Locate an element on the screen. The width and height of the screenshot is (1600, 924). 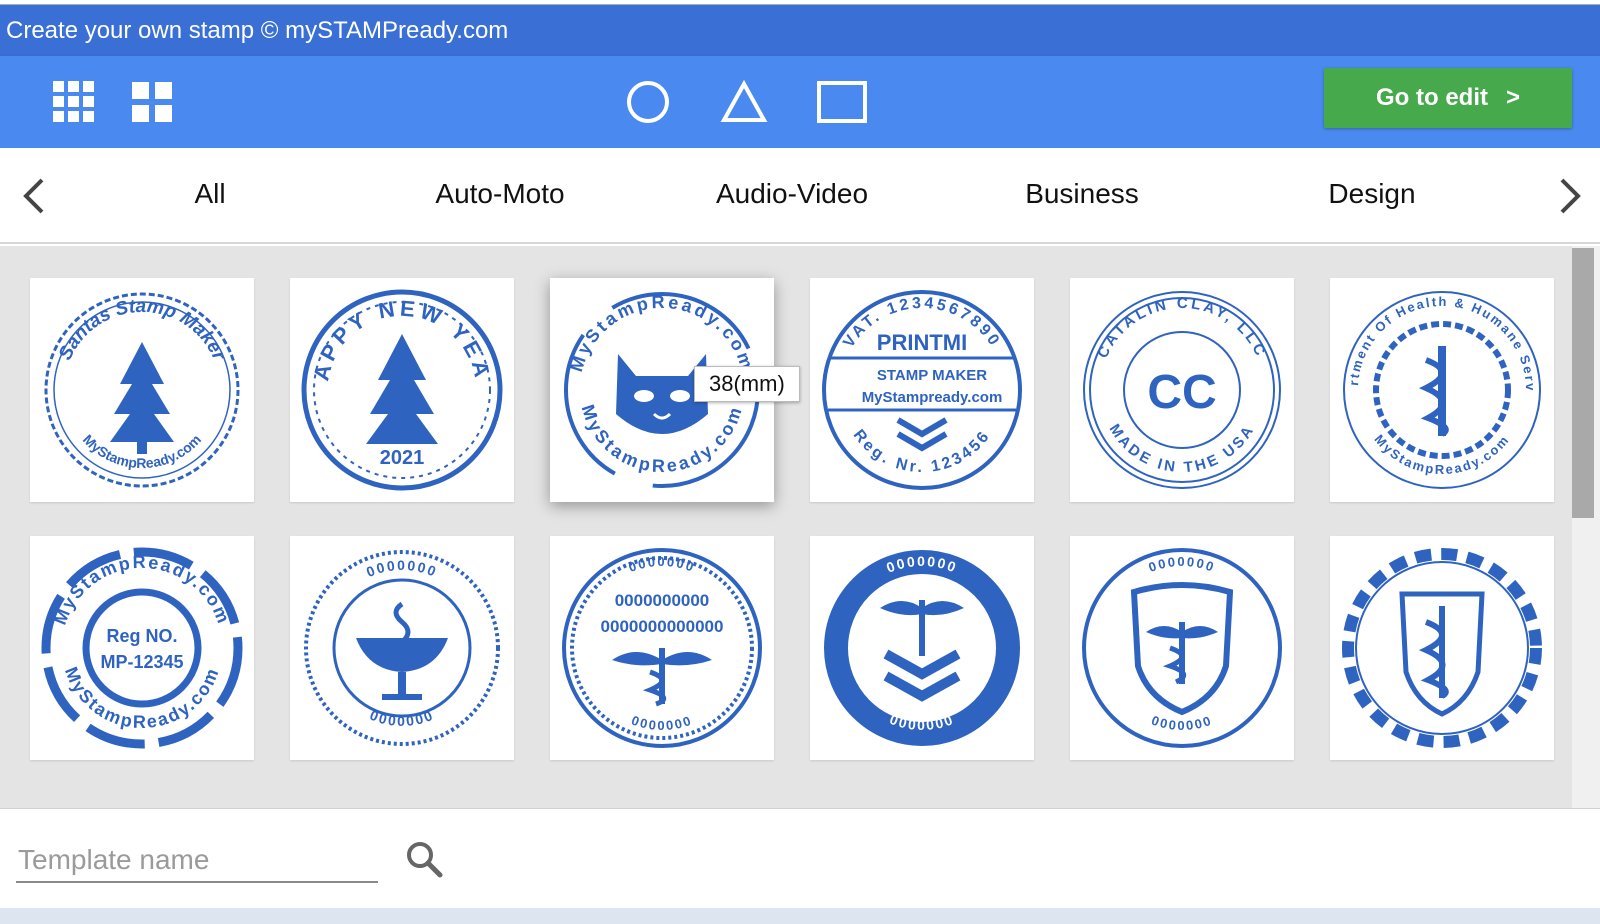
window-bottom-edge is located at coordinates (800, 916).